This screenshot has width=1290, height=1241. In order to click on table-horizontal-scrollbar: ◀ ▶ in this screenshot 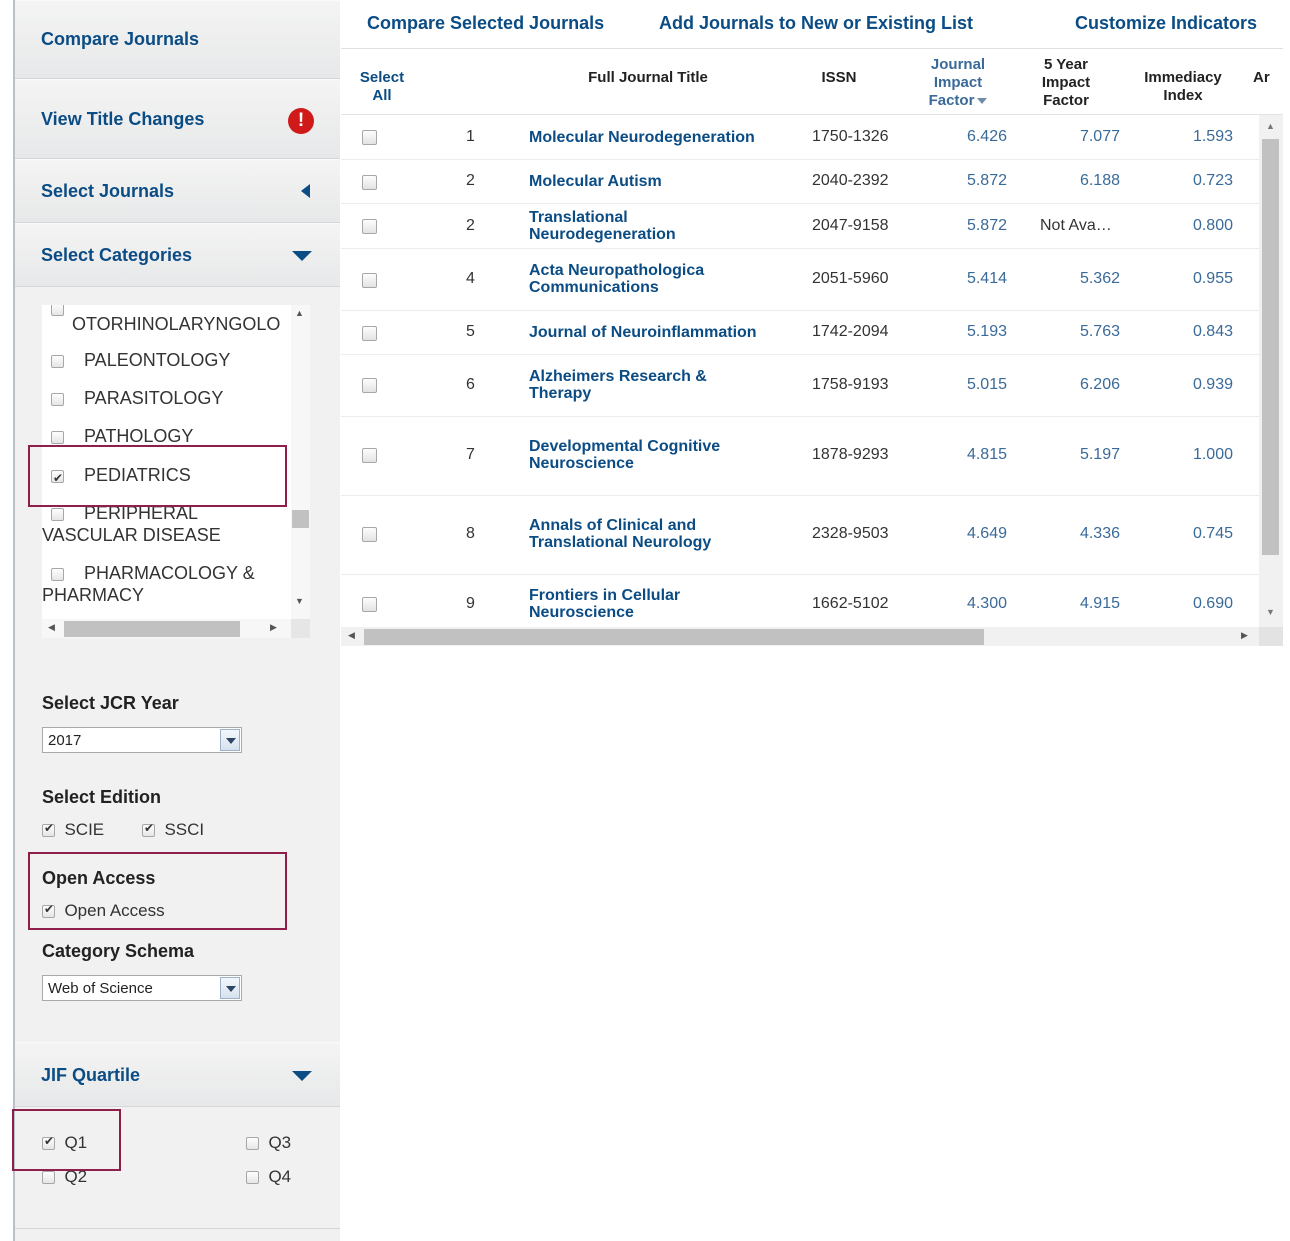, I will do `click(800, 636)`.